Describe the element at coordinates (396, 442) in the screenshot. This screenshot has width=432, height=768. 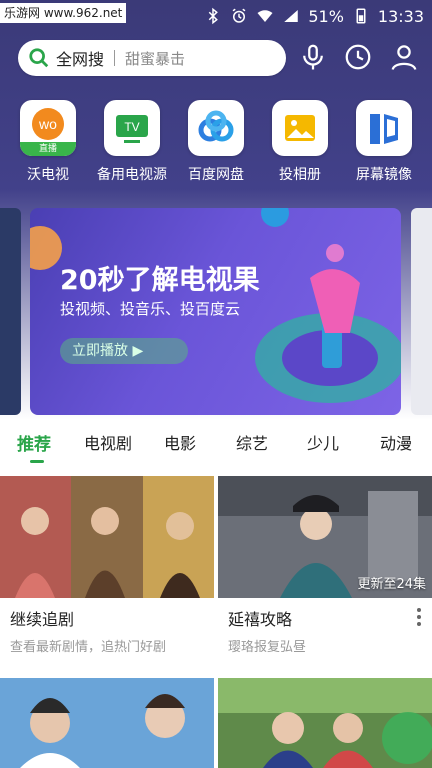
I see `tab-anime: 动漫` at that location.